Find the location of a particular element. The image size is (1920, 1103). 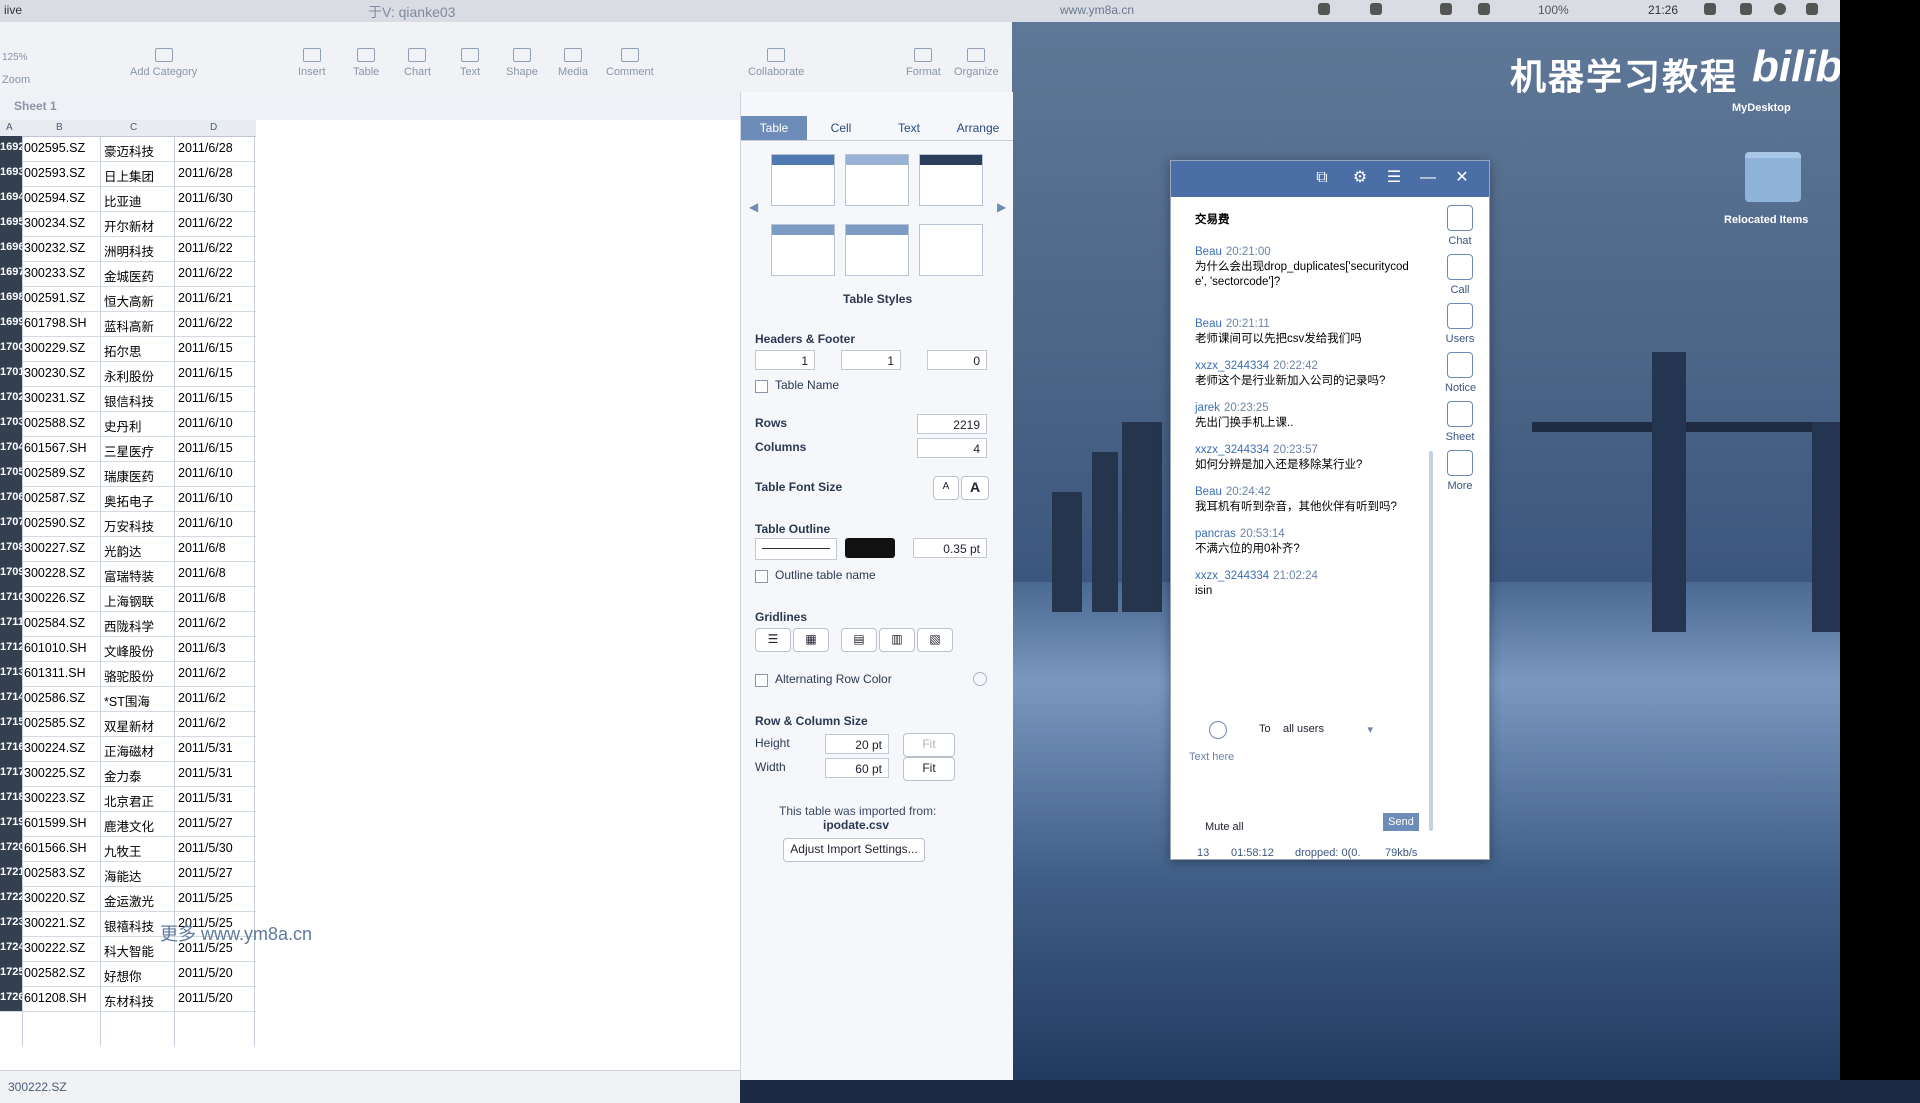

row-number: 1710 is located at coordinates (11, 598).